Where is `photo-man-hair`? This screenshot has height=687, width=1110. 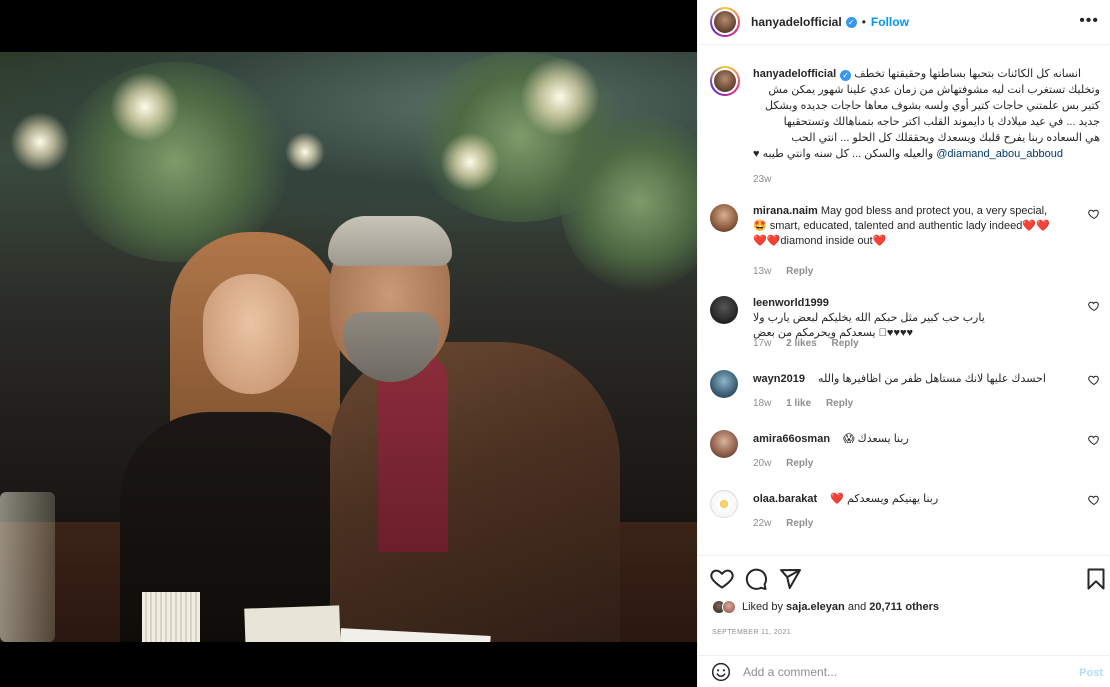 photo-man-hair is located at coordinates (390, 241).